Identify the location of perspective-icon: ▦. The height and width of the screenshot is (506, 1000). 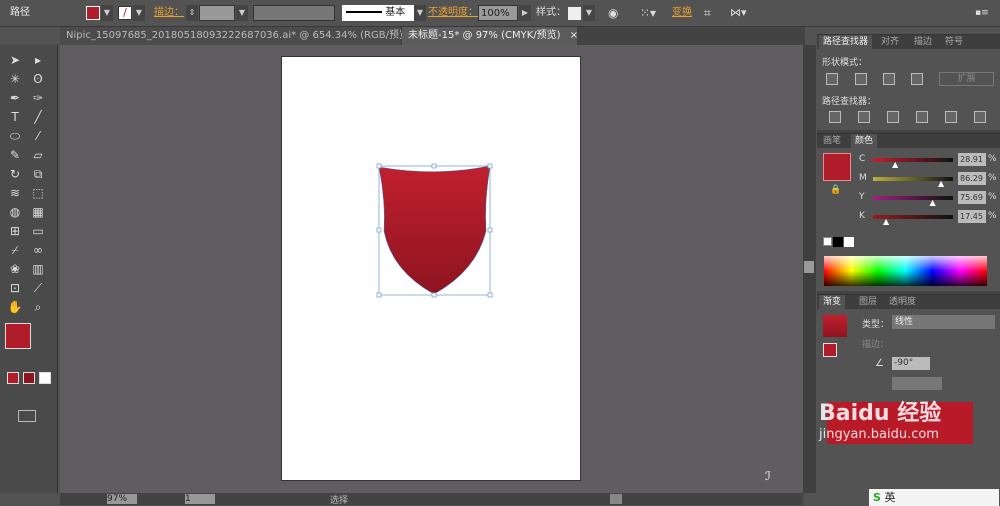
(38, 212).